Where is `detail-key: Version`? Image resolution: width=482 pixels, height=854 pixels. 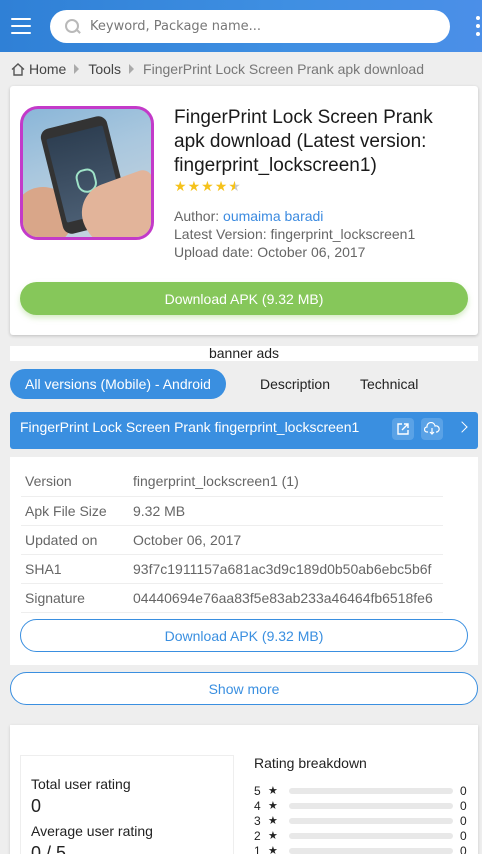 detail-key: Version is located at coordinates (75, 482).